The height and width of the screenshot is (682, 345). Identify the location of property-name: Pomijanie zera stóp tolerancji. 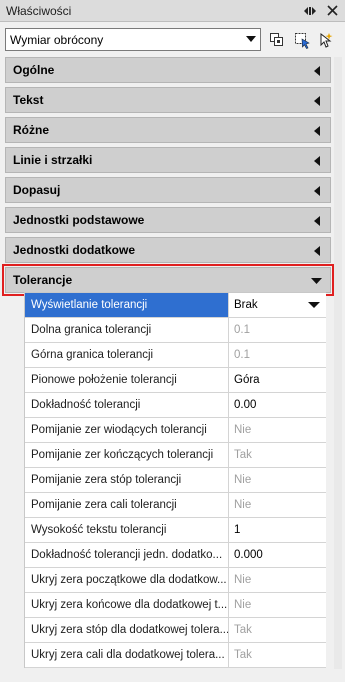
(127, 480).